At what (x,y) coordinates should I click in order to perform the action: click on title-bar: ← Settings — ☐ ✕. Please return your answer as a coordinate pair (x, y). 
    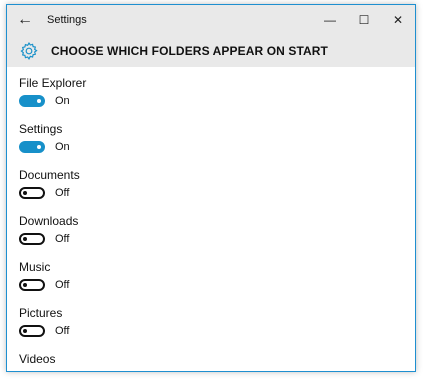
    Looking at the image, I should click on (211, 20).